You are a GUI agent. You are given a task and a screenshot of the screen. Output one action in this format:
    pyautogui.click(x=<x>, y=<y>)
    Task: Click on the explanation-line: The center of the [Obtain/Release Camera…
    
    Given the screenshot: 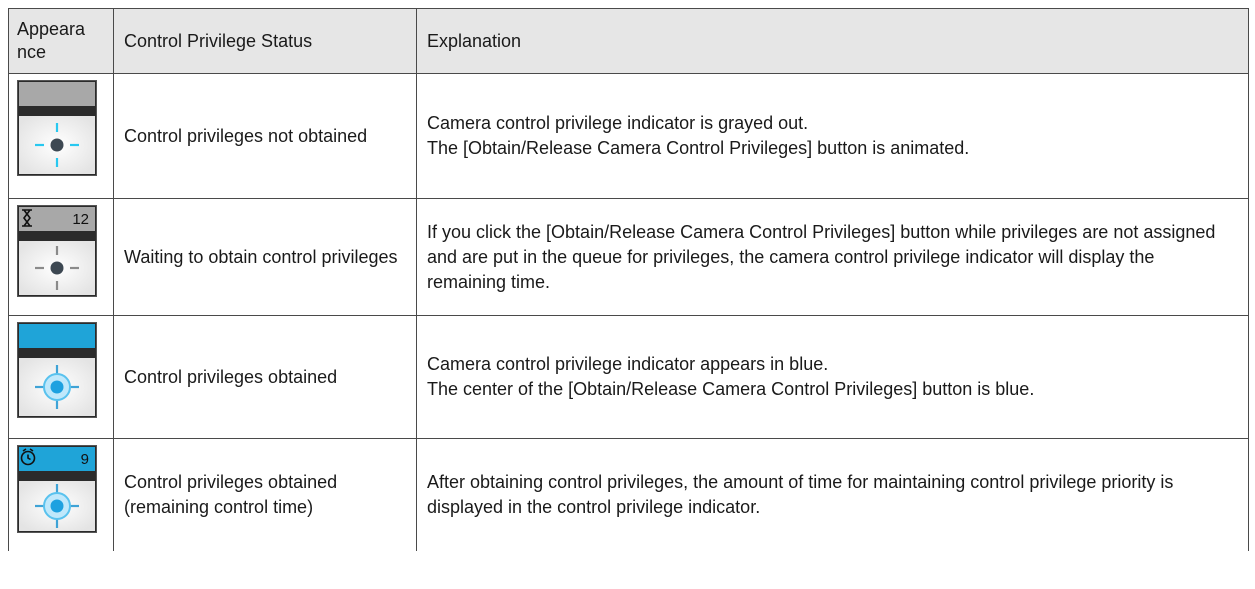 What is the action you would take?
    pyautogui.click(x=731, y=389)
    